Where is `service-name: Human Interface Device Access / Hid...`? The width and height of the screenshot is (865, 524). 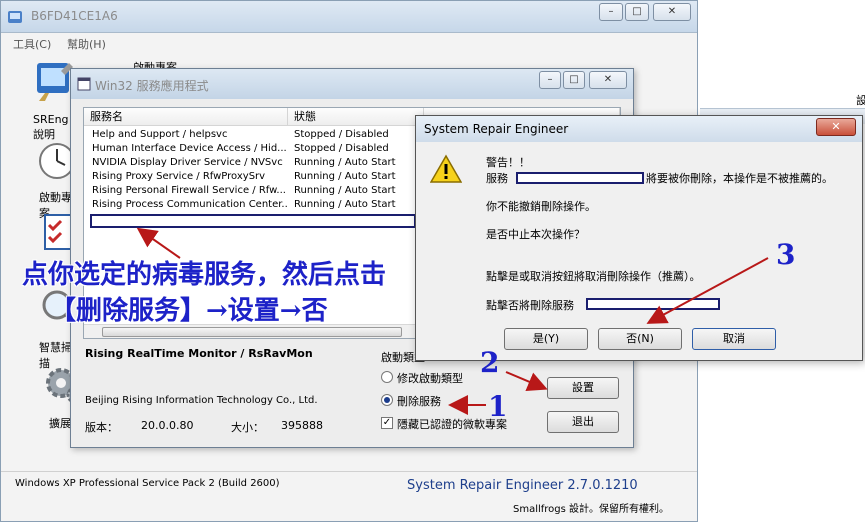
service-name: Human Interface Device Access / Hid... is located at coordinates (189, 148).